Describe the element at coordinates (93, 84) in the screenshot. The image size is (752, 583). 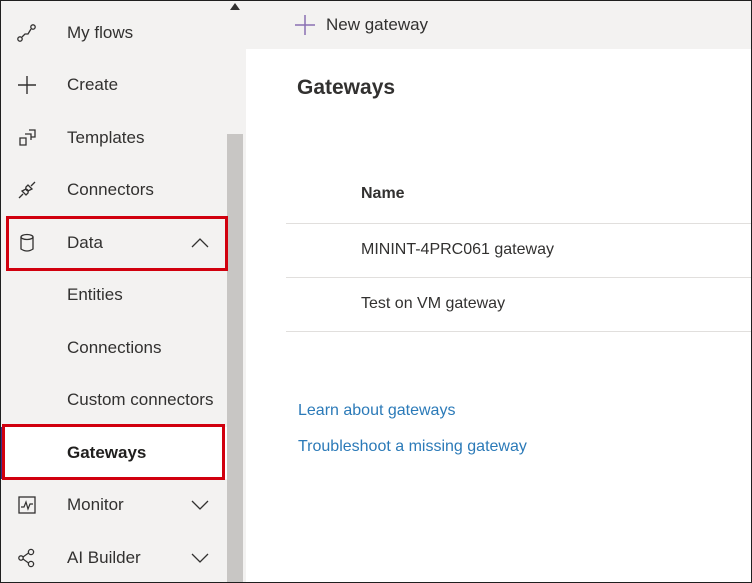
I see `sidebar-item-label: Create` at that location.